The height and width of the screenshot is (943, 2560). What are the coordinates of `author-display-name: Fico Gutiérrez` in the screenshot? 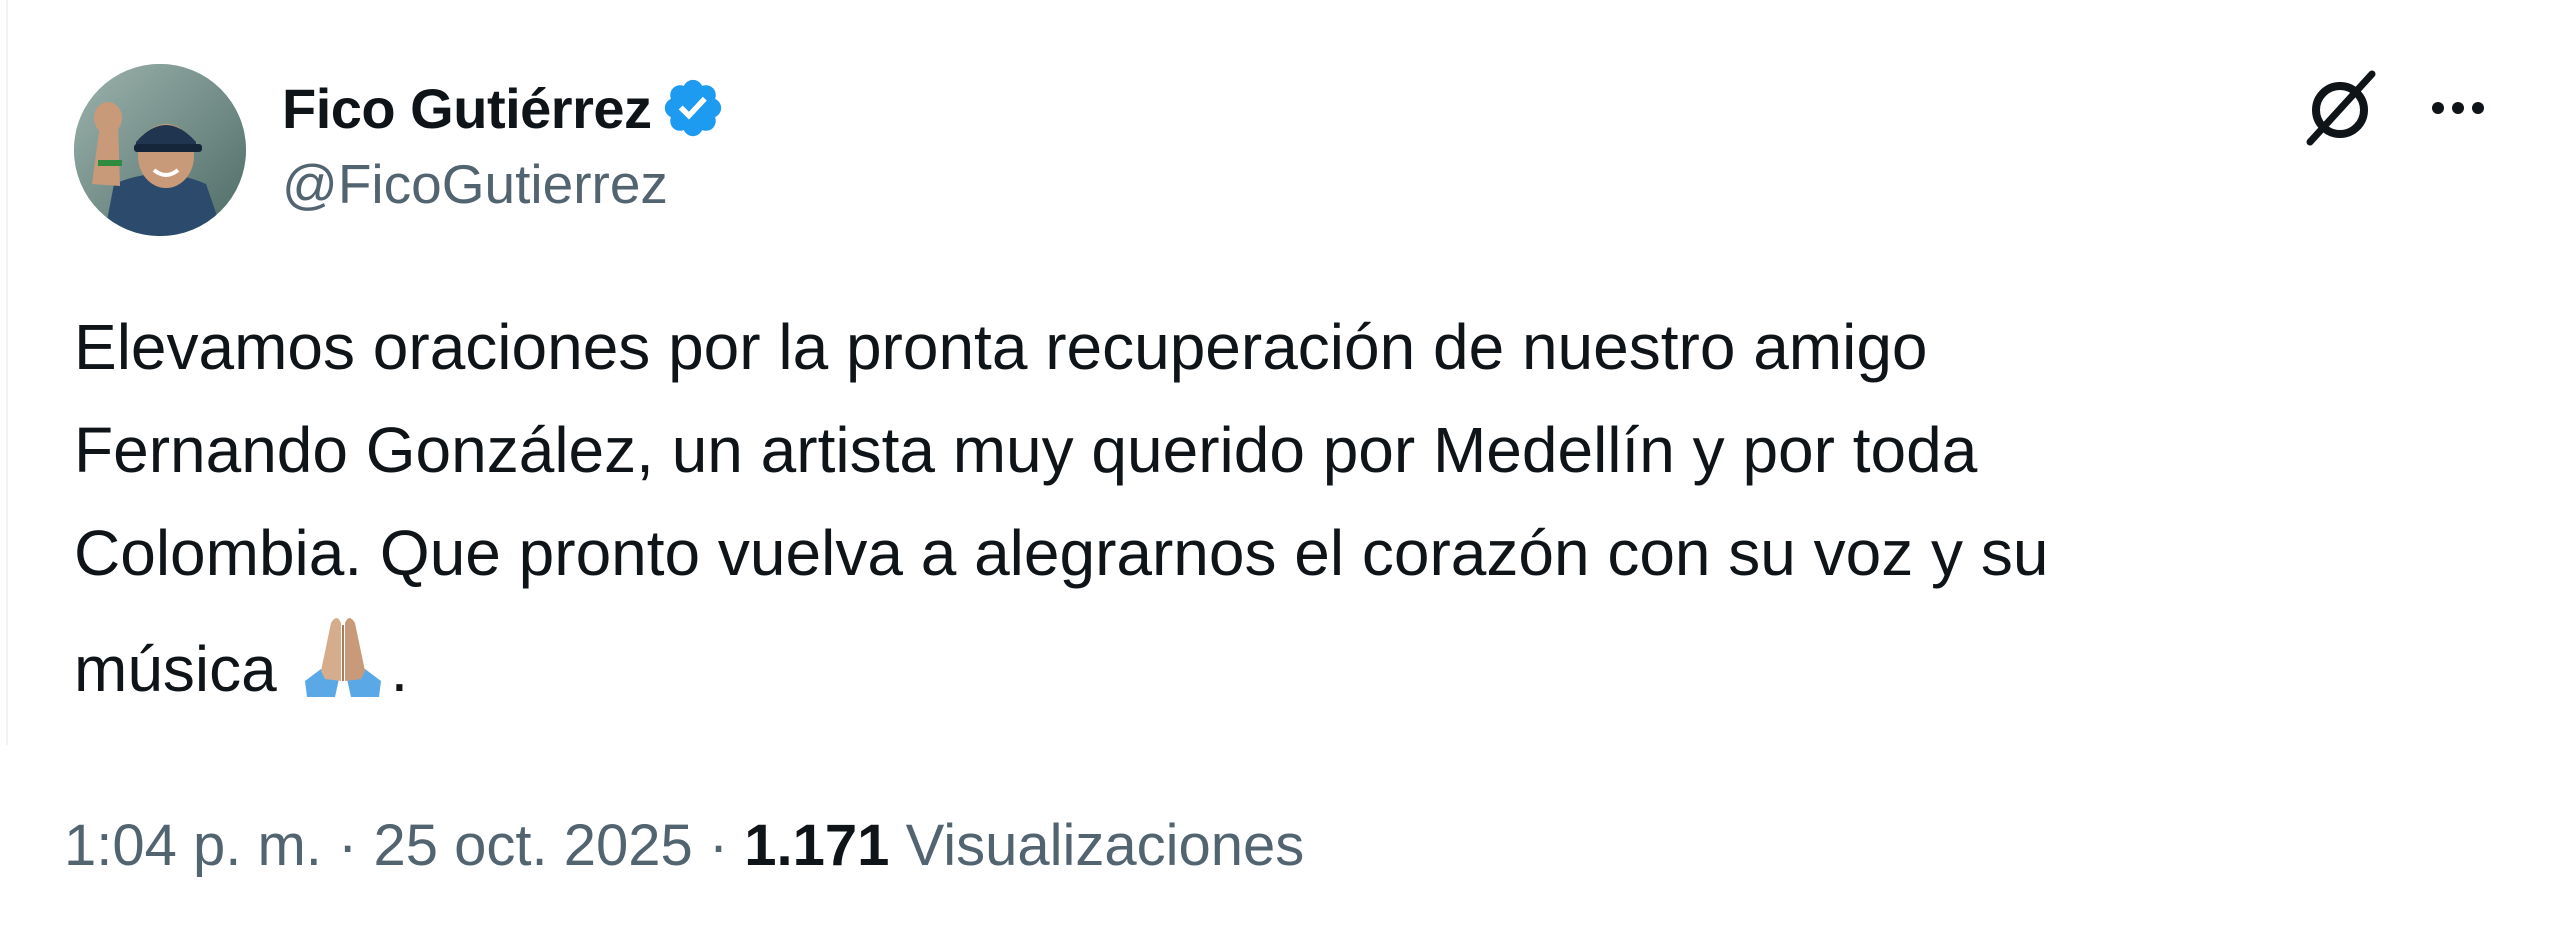 It's located at (467, 108).